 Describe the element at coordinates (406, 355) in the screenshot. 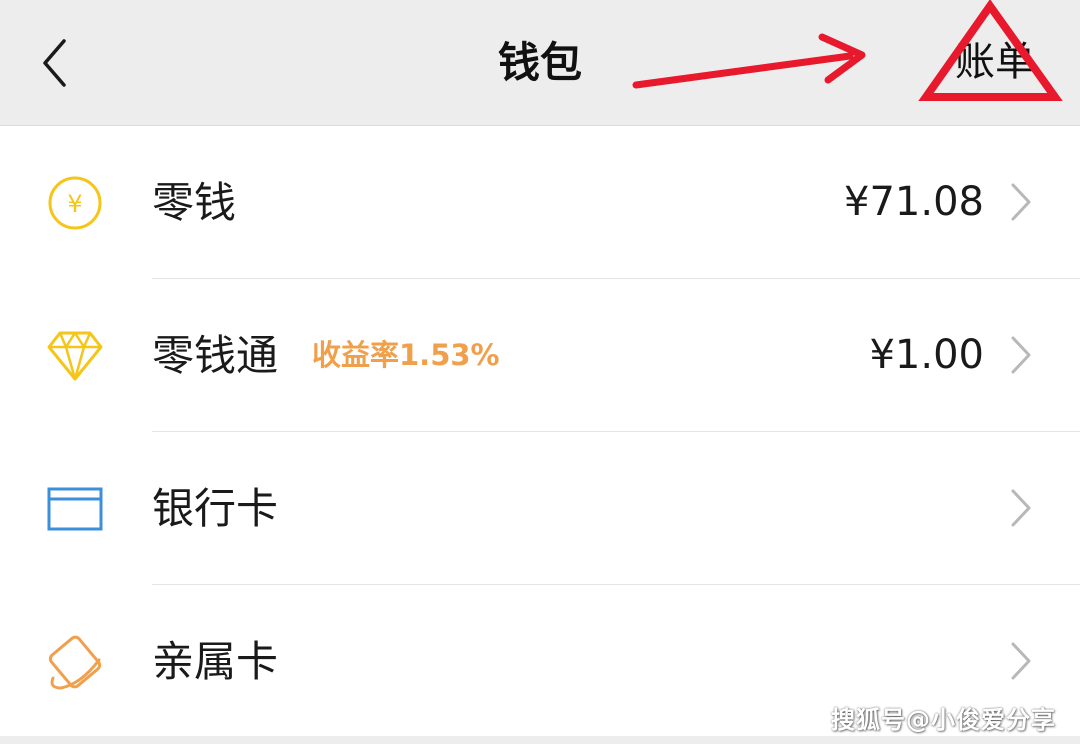

I see `yield-rate-tag: 收益率1.53%` at that location.